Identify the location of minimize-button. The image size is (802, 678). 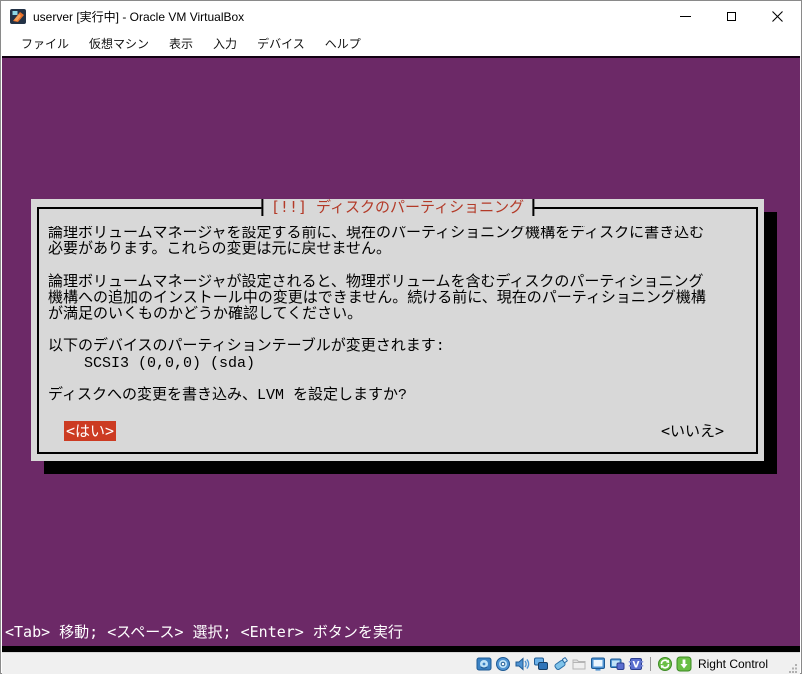
(685, 16).